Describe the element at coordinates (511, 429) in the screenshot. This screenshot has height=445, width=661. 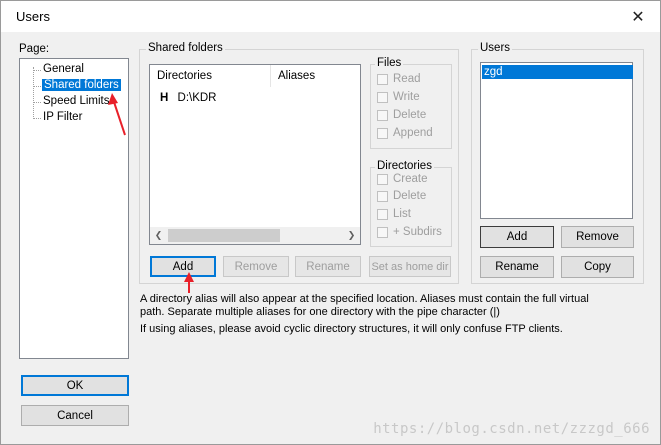
I see `watermark: https://blog.csdn.net/zzzgd_666` at that location.